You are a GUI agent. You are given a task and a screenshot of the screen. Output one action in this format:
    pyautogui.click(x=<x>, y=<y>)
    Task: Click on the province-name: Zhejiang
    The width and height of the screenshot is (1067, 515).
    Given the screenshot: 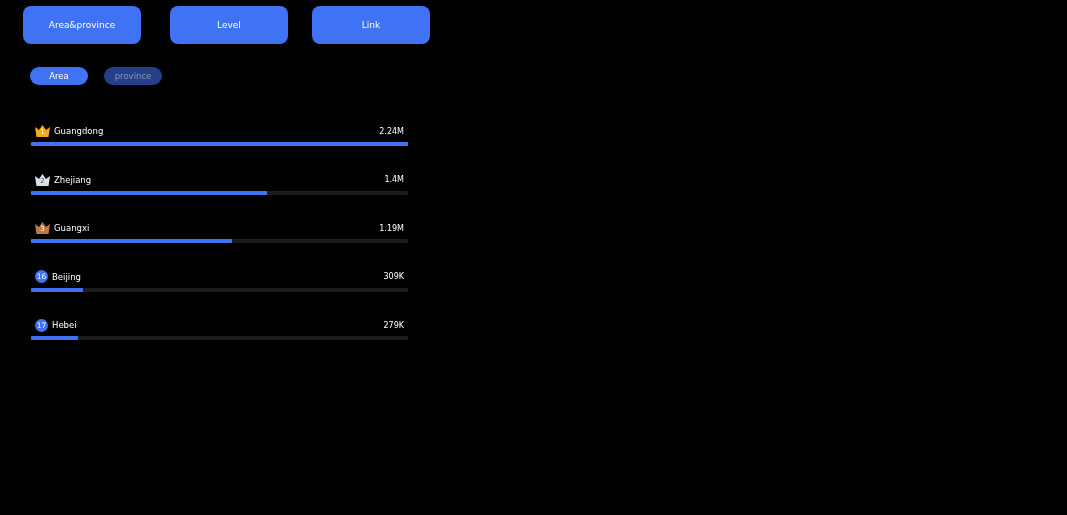 What is the action you would take?
    pyautogui.click(x=73, y=179)
    